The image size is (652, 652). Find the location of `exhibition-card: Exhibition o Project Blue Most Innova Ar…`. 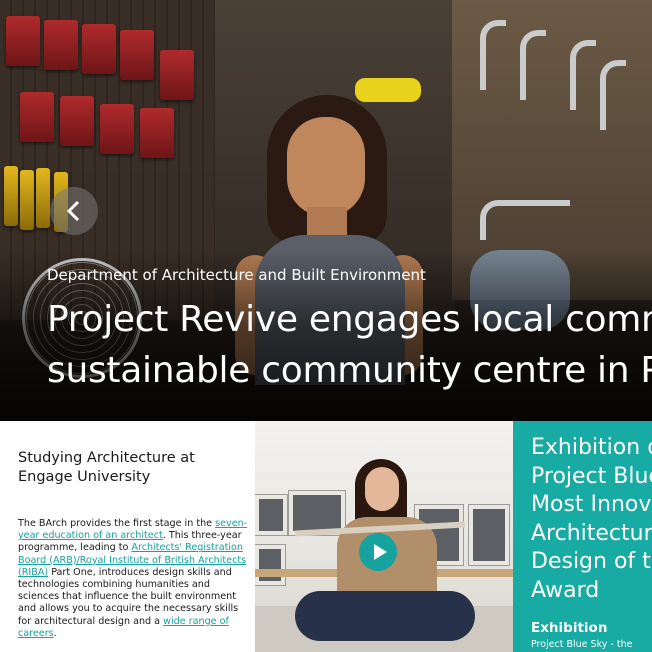

exhibition-card: Exhibition o Project Blue Most Innova Ar… is located at coordinates (582, 536).